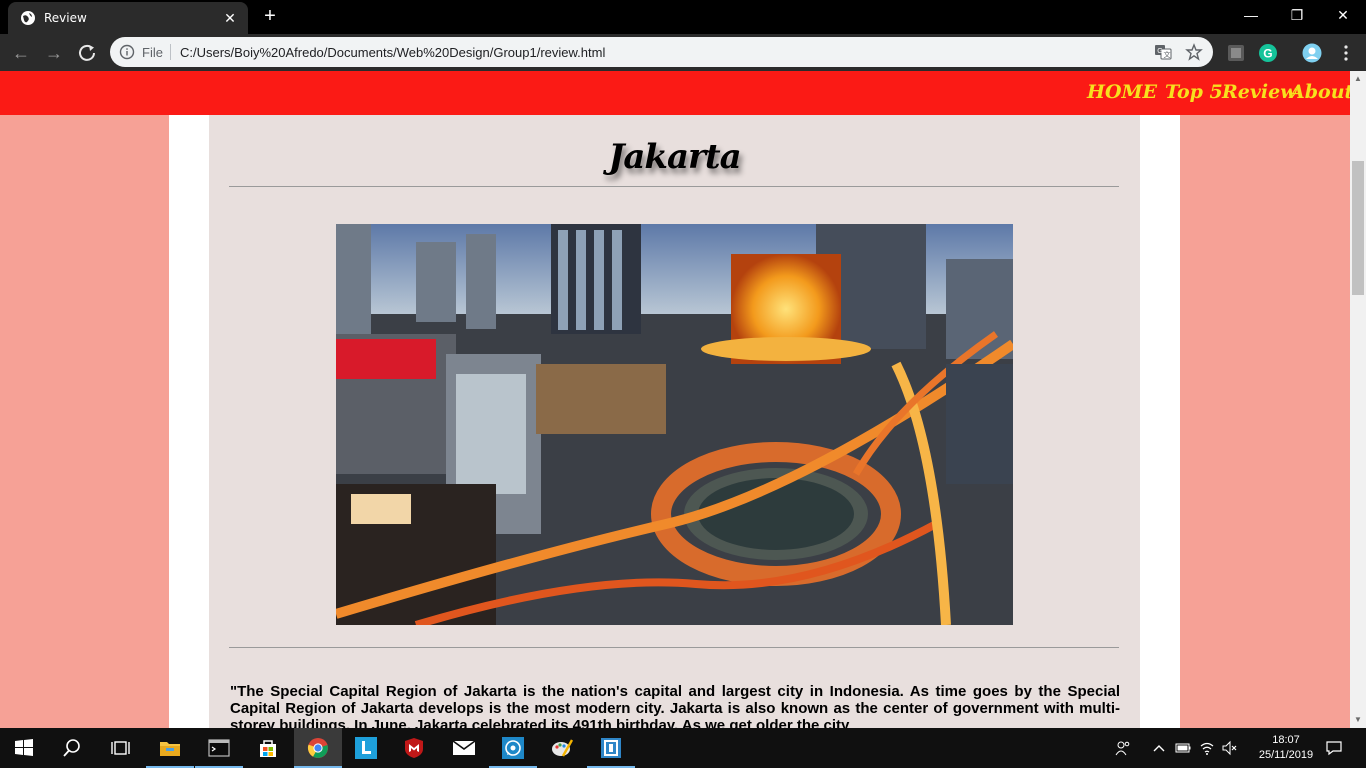  What do you see at coordinates (1358, 399) in the screenshot?
I see `vertical-scrollbar: ▲ ▼` at bounding box center [1358, 399].